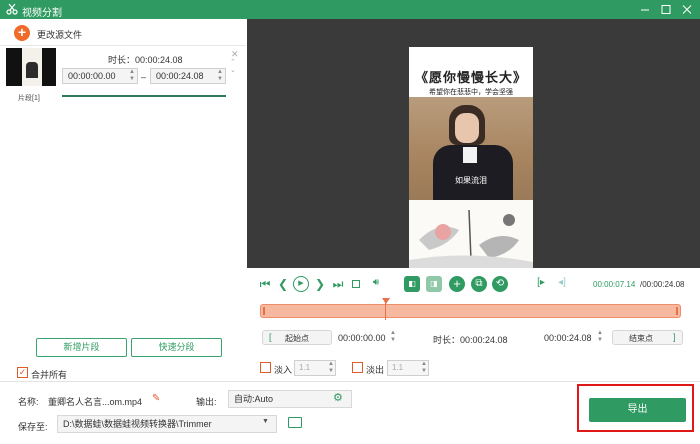 Image resolution: width=700 pixels, height=444 pixels. What do you see at coordinates (144, 77) in the screenshot?
I see `range-dash: –` at bounding box center [144, 77].